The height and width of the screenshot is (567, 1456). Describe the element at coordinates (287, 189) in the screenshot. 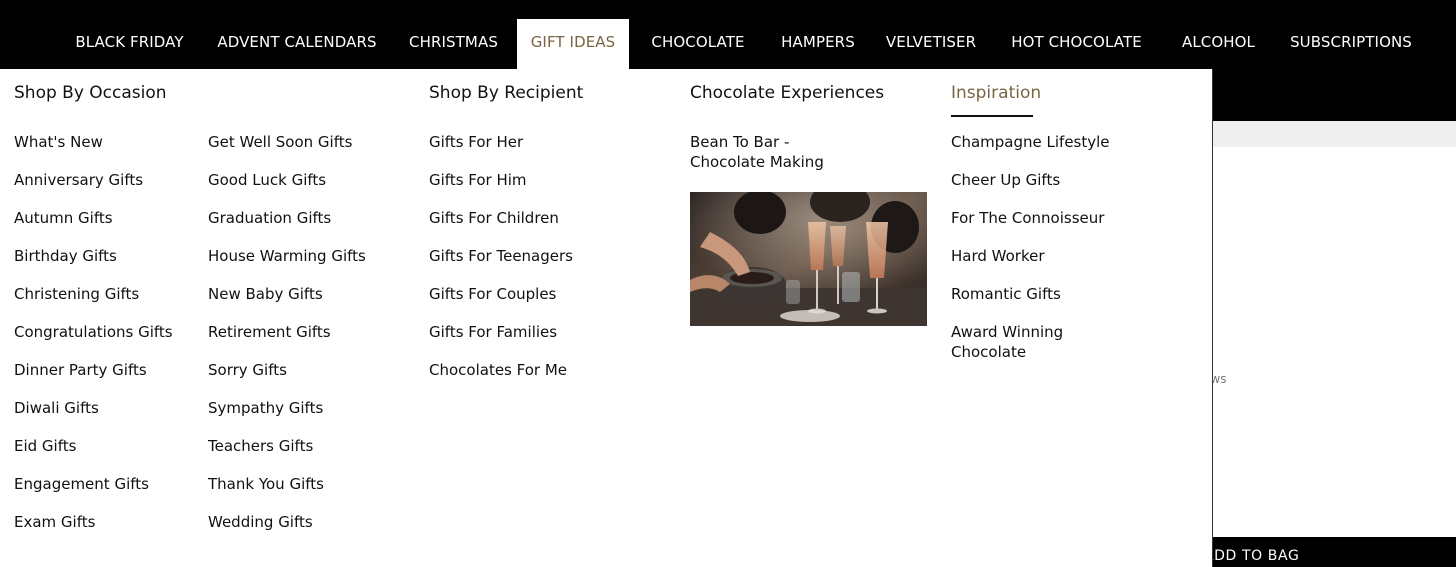

I see `menu-link-good-luck-gifts: Good Luck Gifts` at that location.